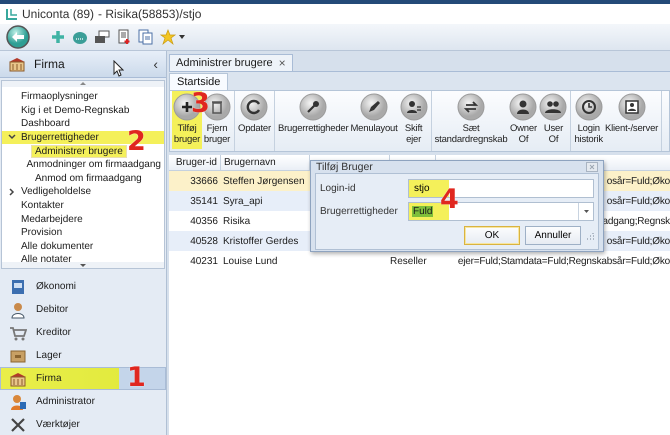 This screenshot has width=670, height=435. Describe the element at coordinates (204, 221) in the screenshot. I see `table-cell-text: 40356` at that location.